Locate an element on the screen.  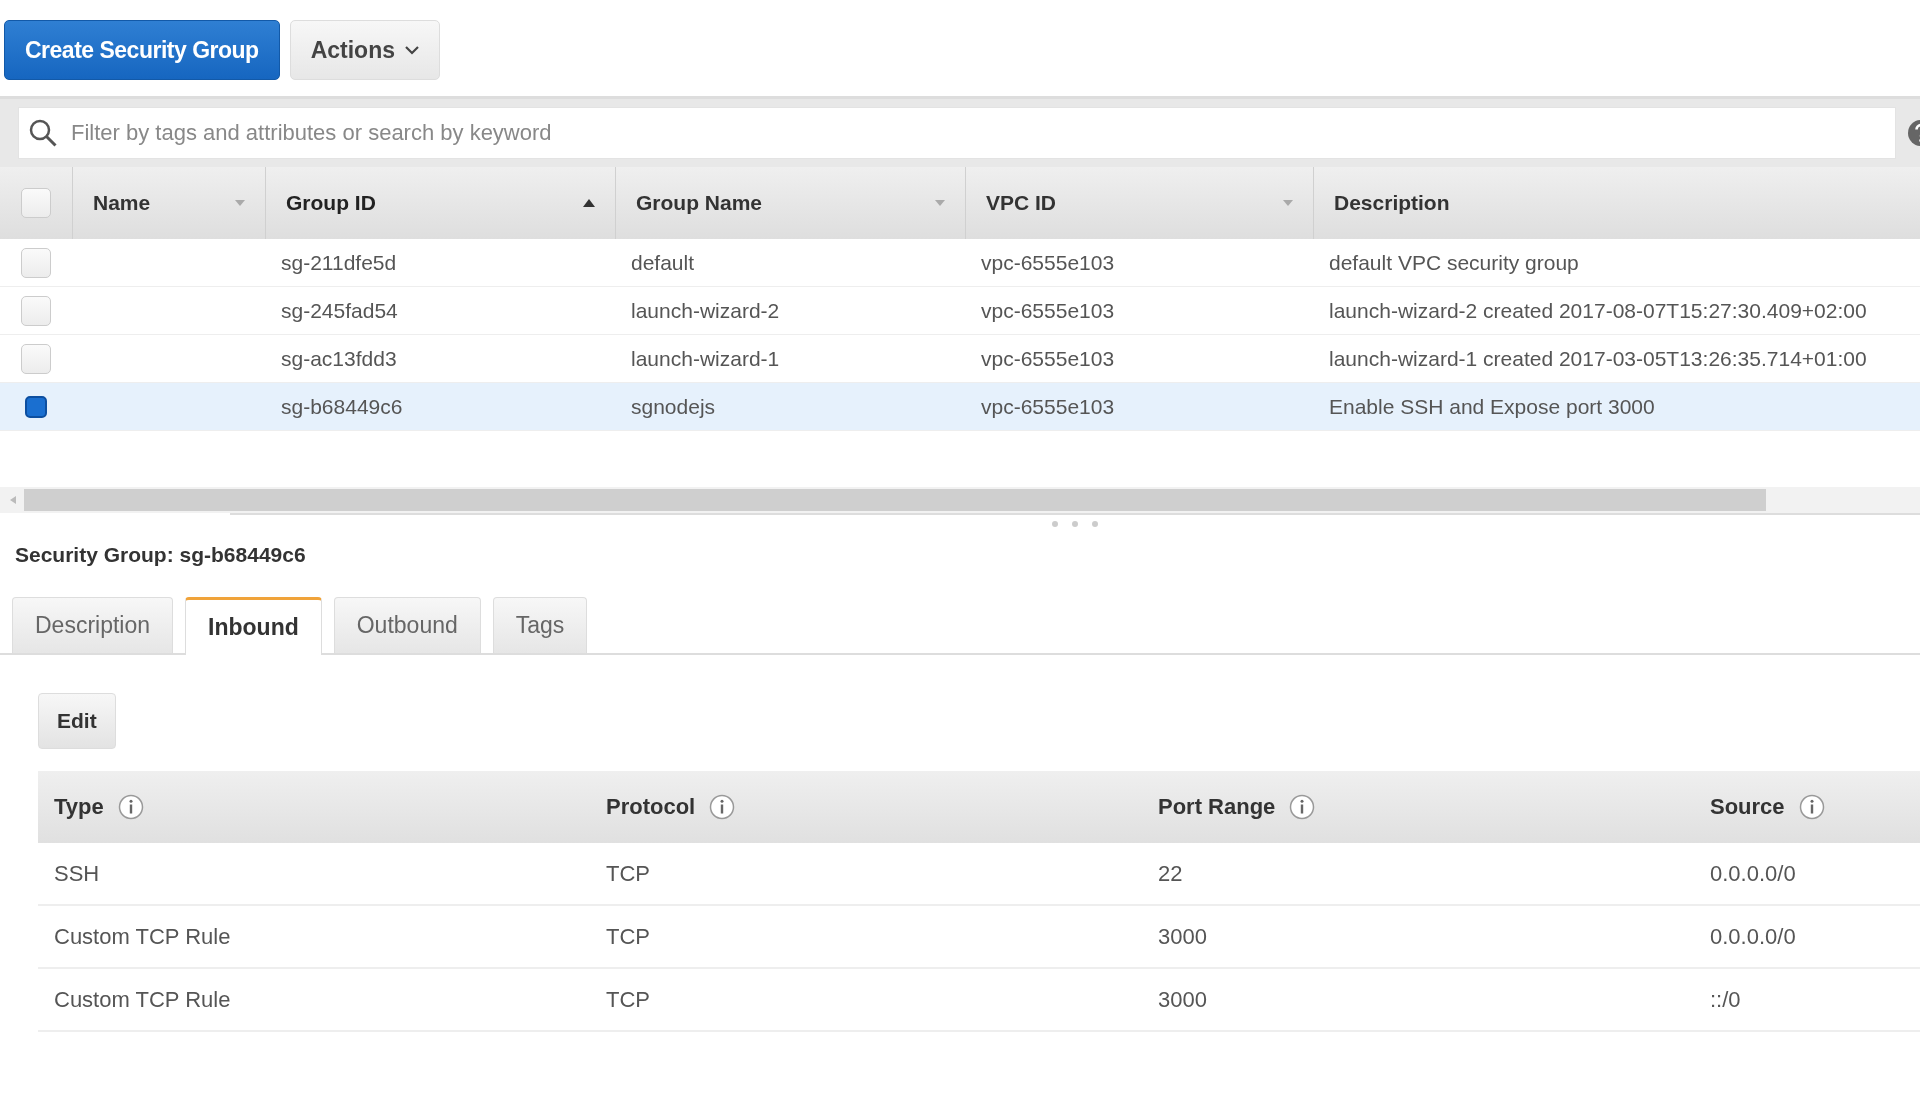
column-header-cell: Name is located at coordinates (168, 203).